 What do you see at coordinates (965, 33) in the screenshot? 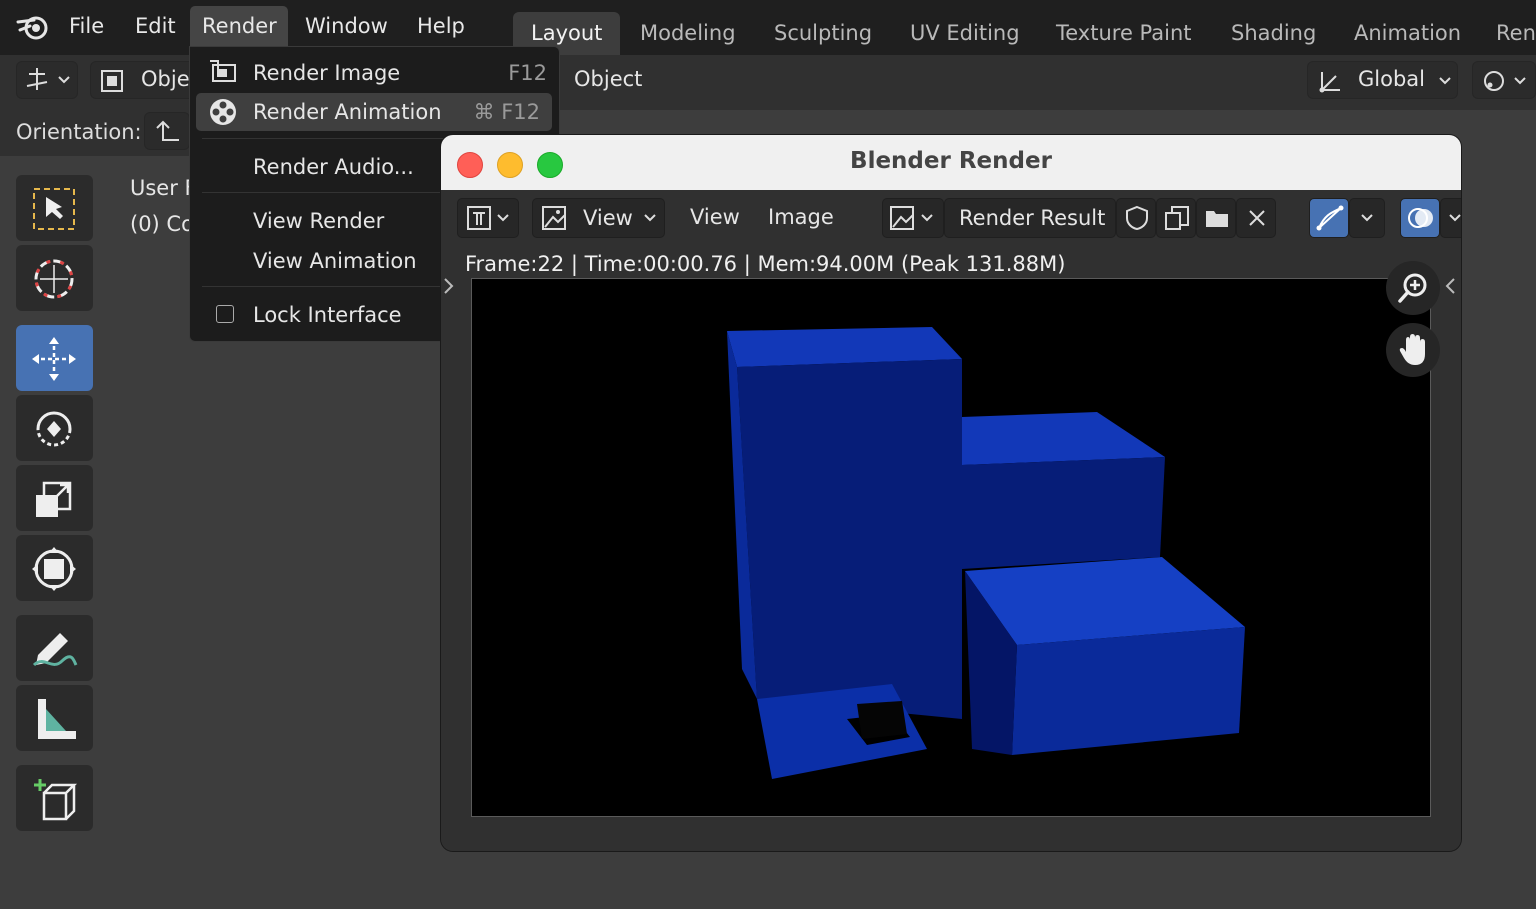
I see `tab-uv-editing: UV Editing` at bounding box center [965, 33].